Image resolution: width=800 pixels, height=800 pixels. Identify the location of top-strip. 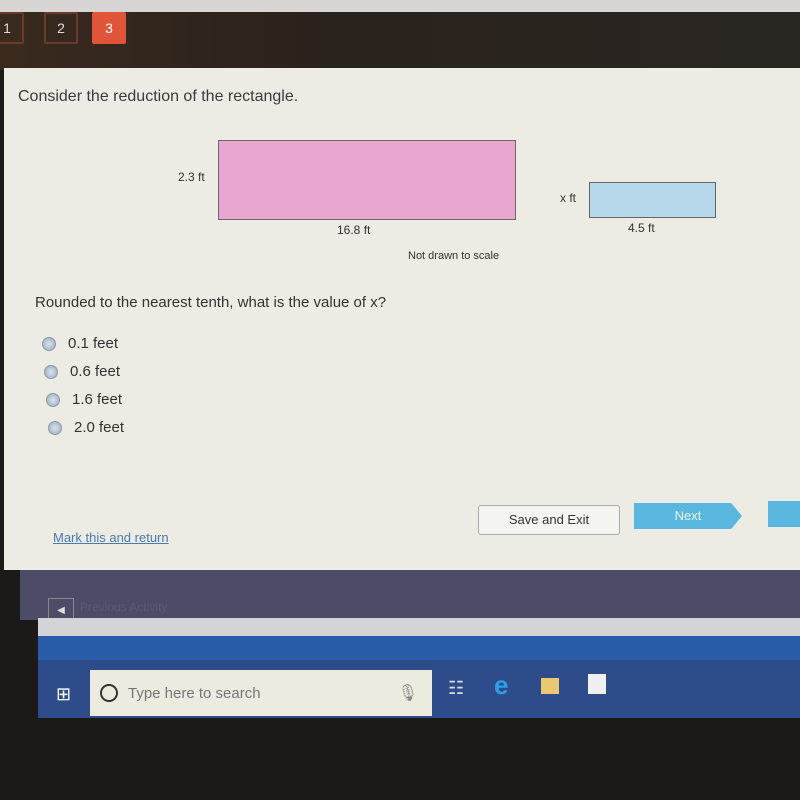
(400, 6).